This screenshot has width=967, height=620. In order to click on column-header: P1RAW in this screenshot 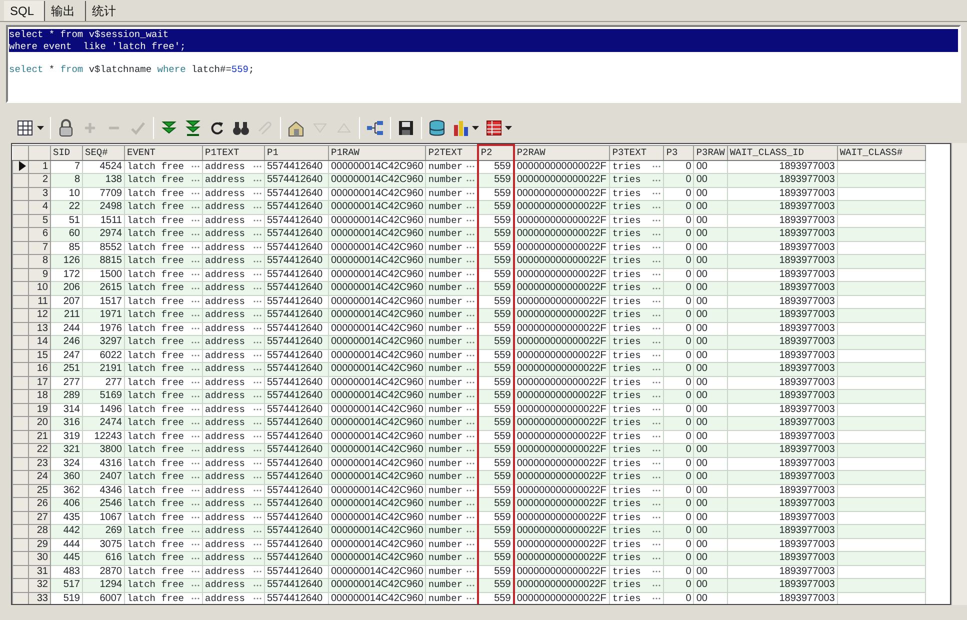, I will do `click(377, 152)`.